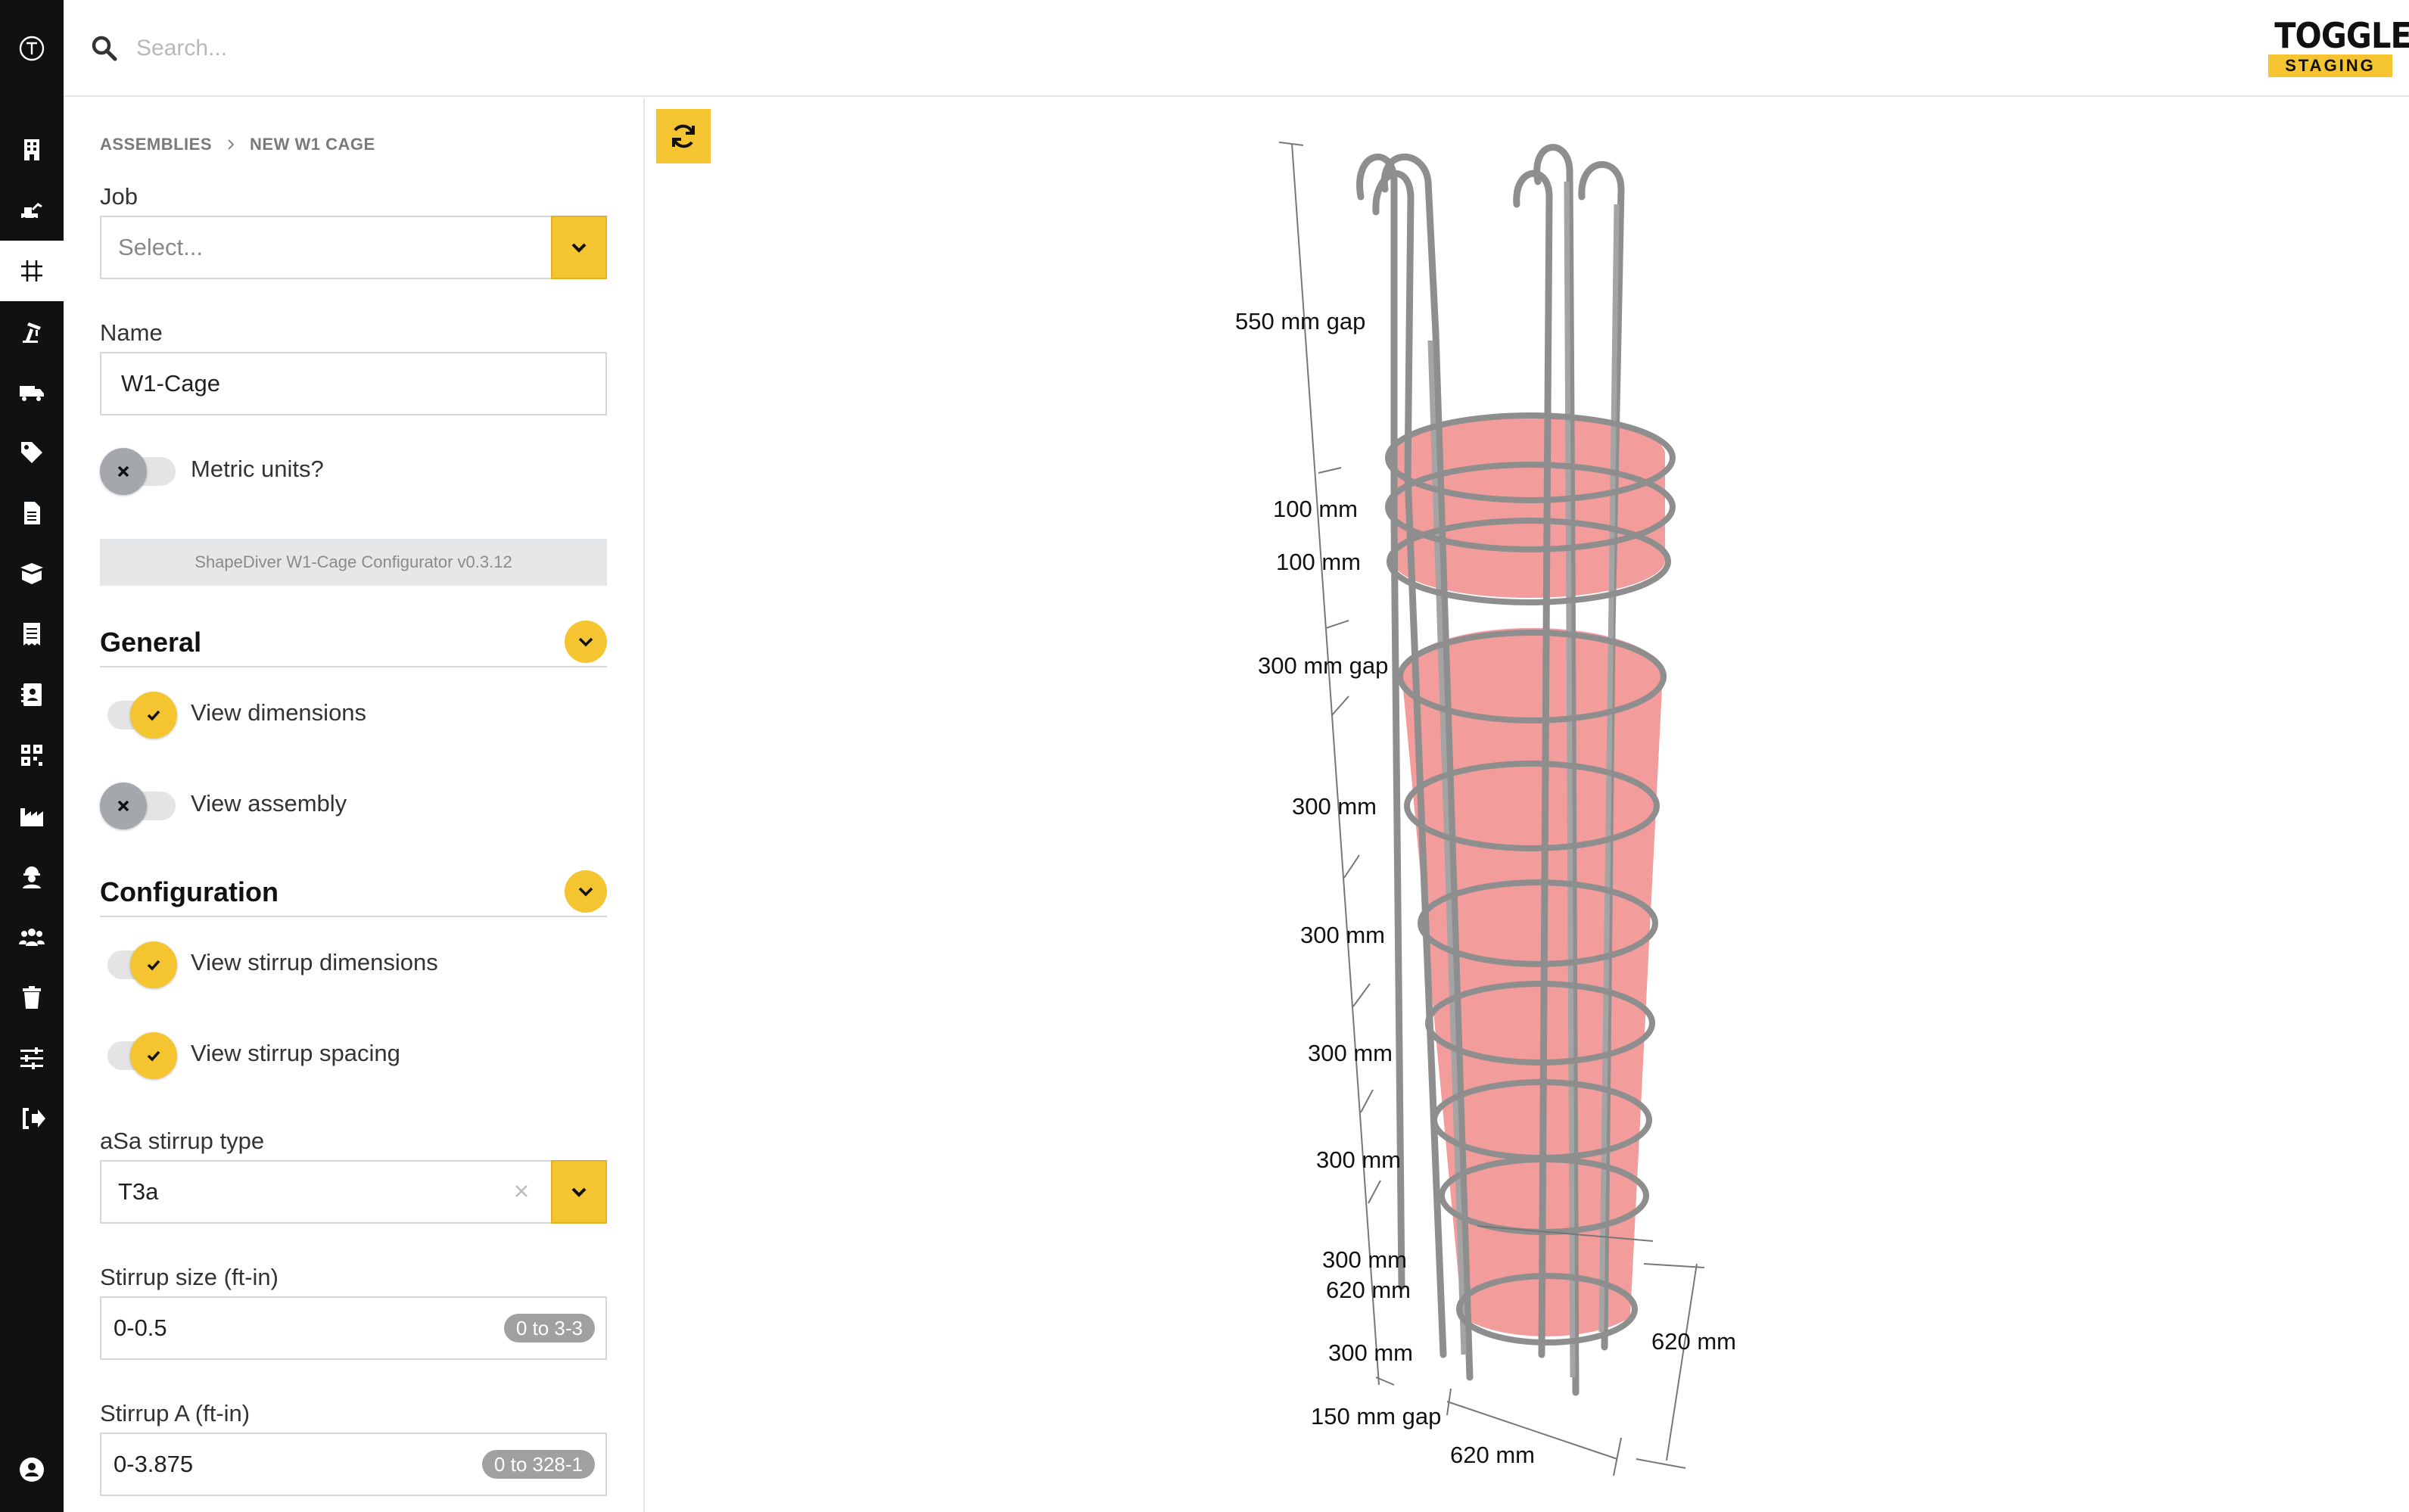 This screenshot has width=2409, height=1512. I want to click on stirrup-size-range-badge: 0 to 3-3, so click(549, 1328).